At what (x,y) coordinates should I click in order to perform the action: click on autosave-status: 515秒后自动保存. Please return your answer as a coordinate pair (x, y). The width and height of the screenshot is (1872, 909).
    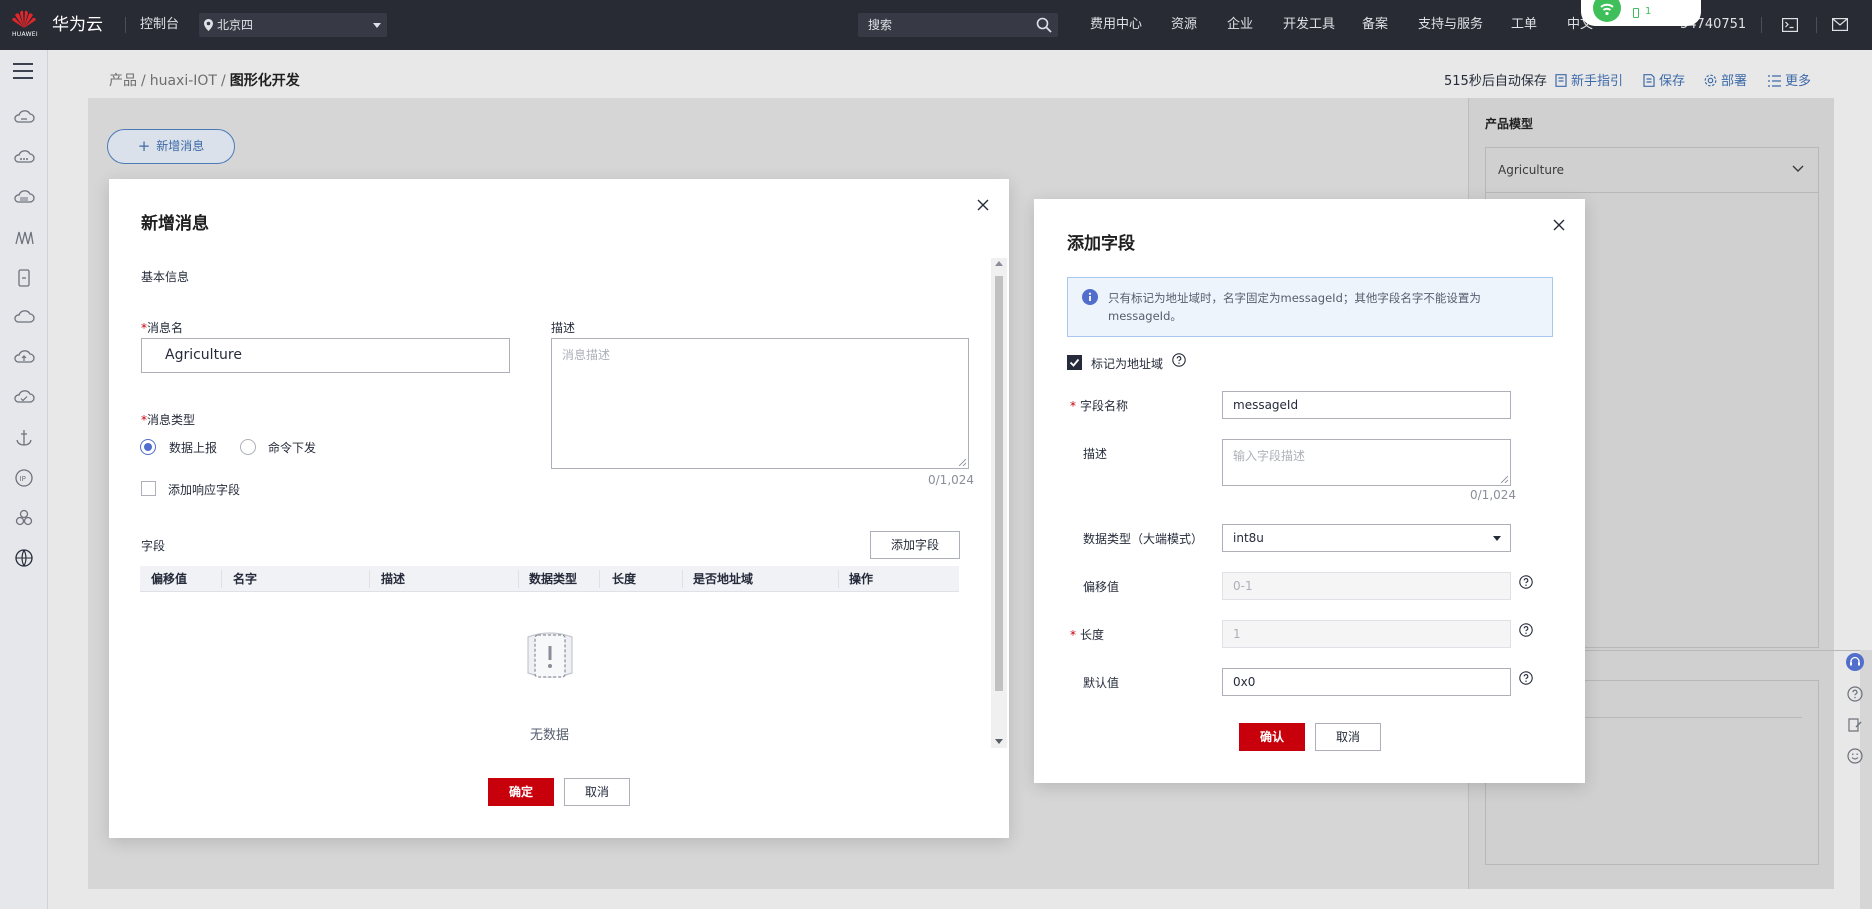
    Looking at the image, I should click on (1495, 81).